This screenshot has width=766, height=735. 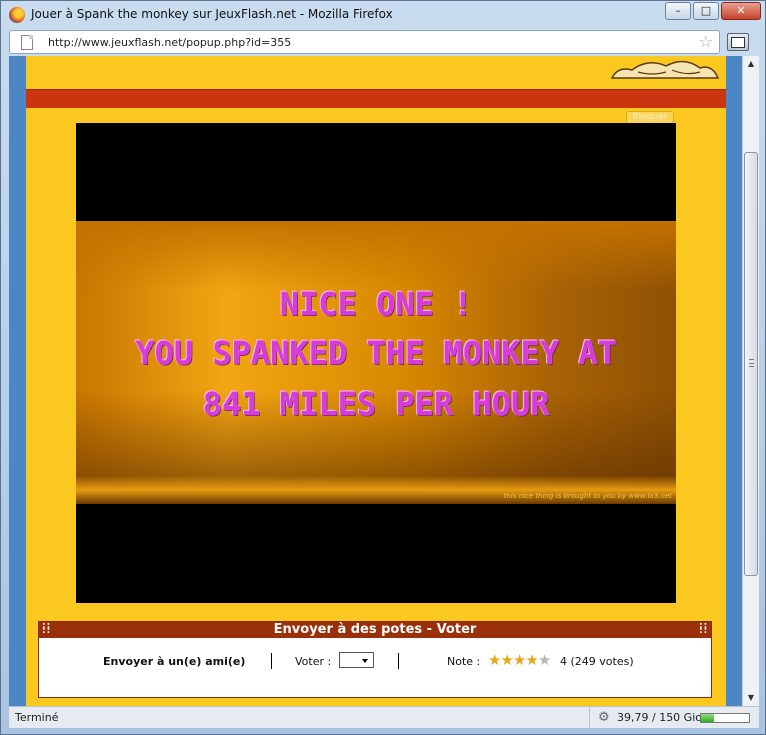 What do you see at coordinates (375, 659) in the screenshot?
I see `share-vote-panel: :: :: Envoyer à des potes - Voter :` at bounding box center [375, 659].